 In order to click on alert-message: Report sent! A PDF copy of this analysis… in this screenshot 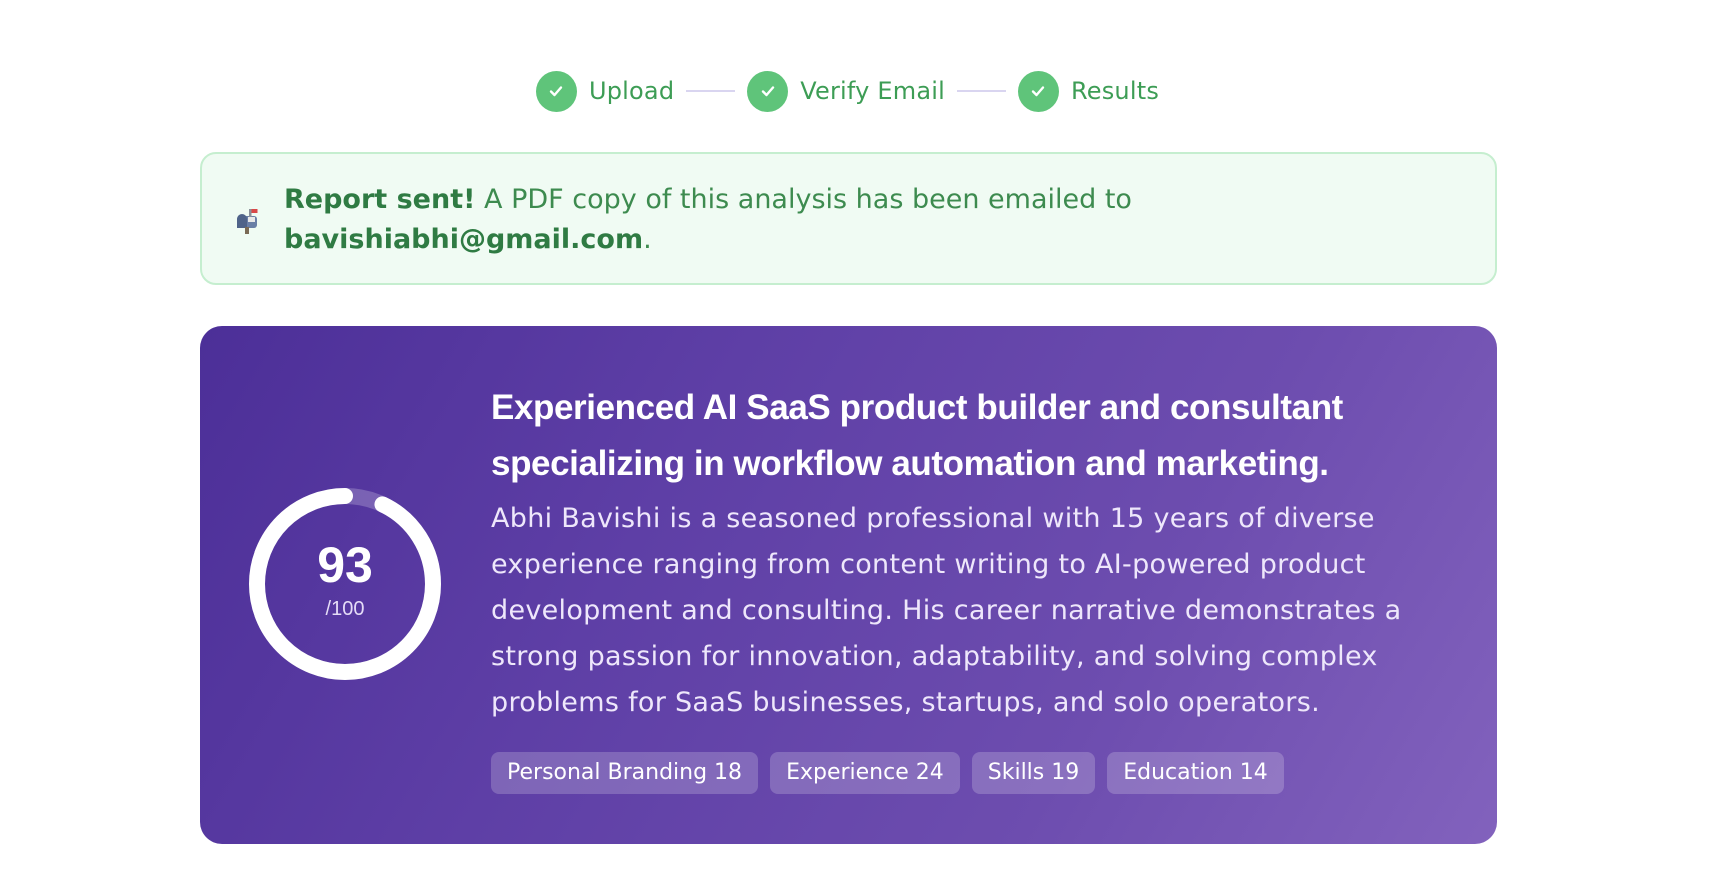, I will do `click(859, 220)`.